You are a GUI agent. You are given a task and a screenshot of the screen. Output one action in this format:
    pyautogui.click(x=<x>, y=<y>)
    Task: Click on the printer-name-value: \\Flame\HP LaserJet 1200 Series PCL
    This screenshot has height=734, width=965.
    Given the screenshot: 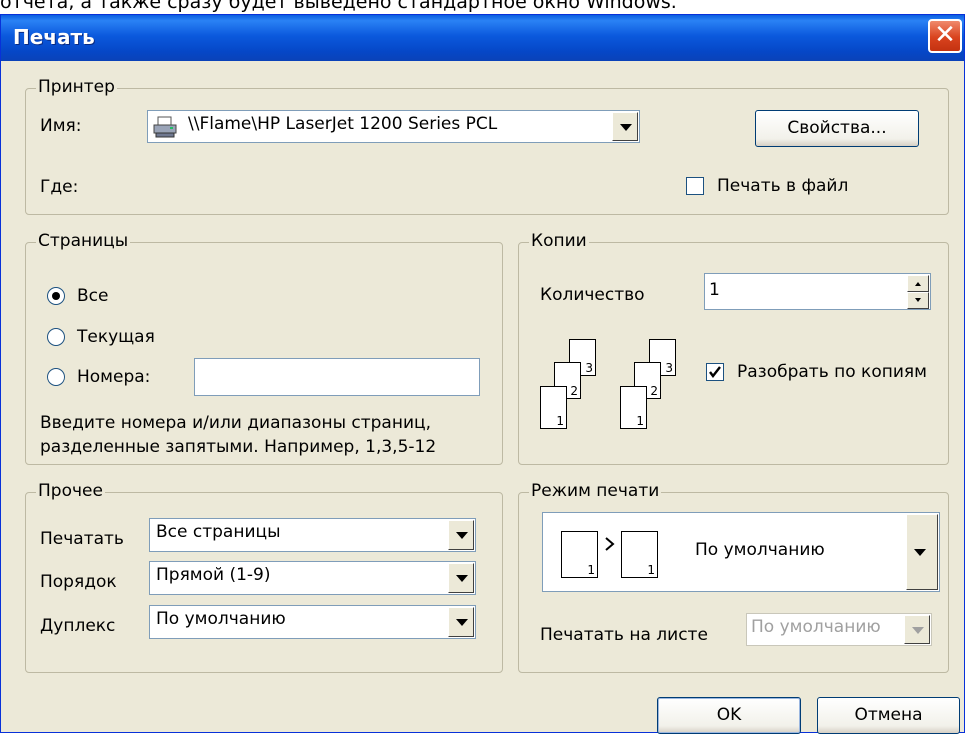 What is the action you would take?
    pyautogui.click(x=343, y=124)
    